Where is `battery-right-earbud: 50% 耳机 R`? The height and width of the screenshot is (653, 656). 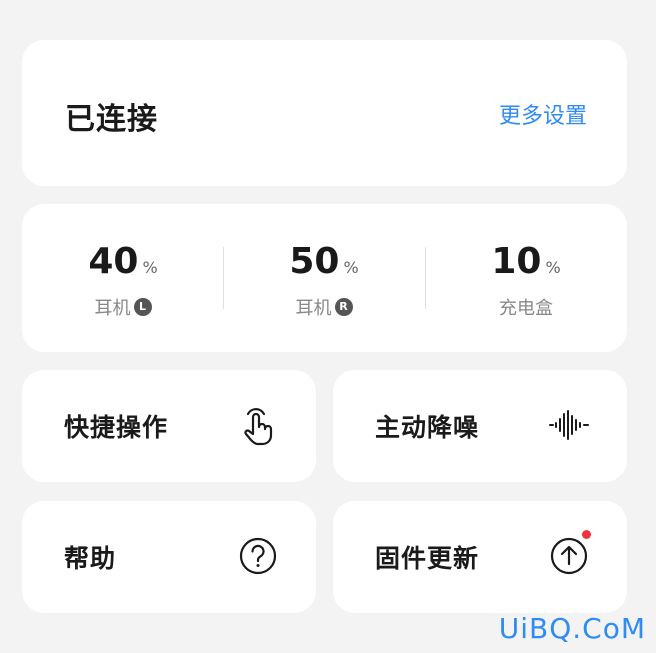
battery-right-earbud: 50% 耳机 R is located at coordinates (324, 282).